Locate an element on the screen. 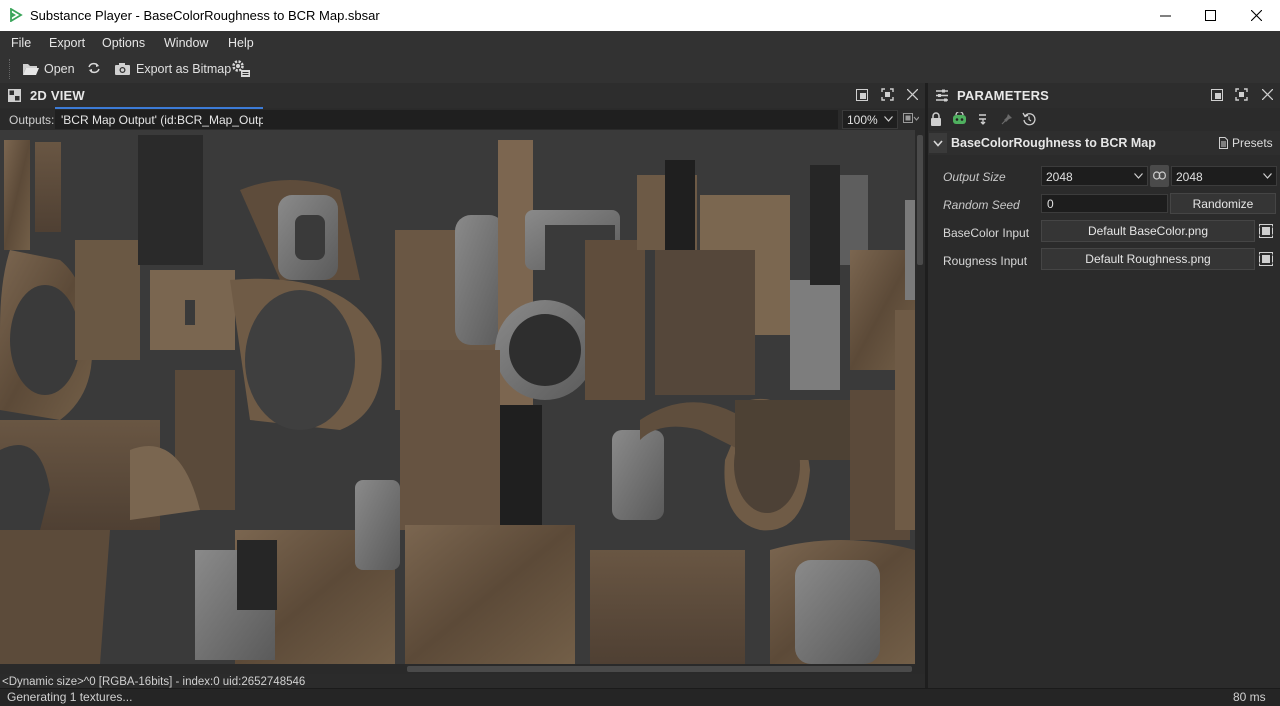 The image size is (1280, 706). roughness-input-button: Default Roughness.png is located at coordinates (1148, 259).